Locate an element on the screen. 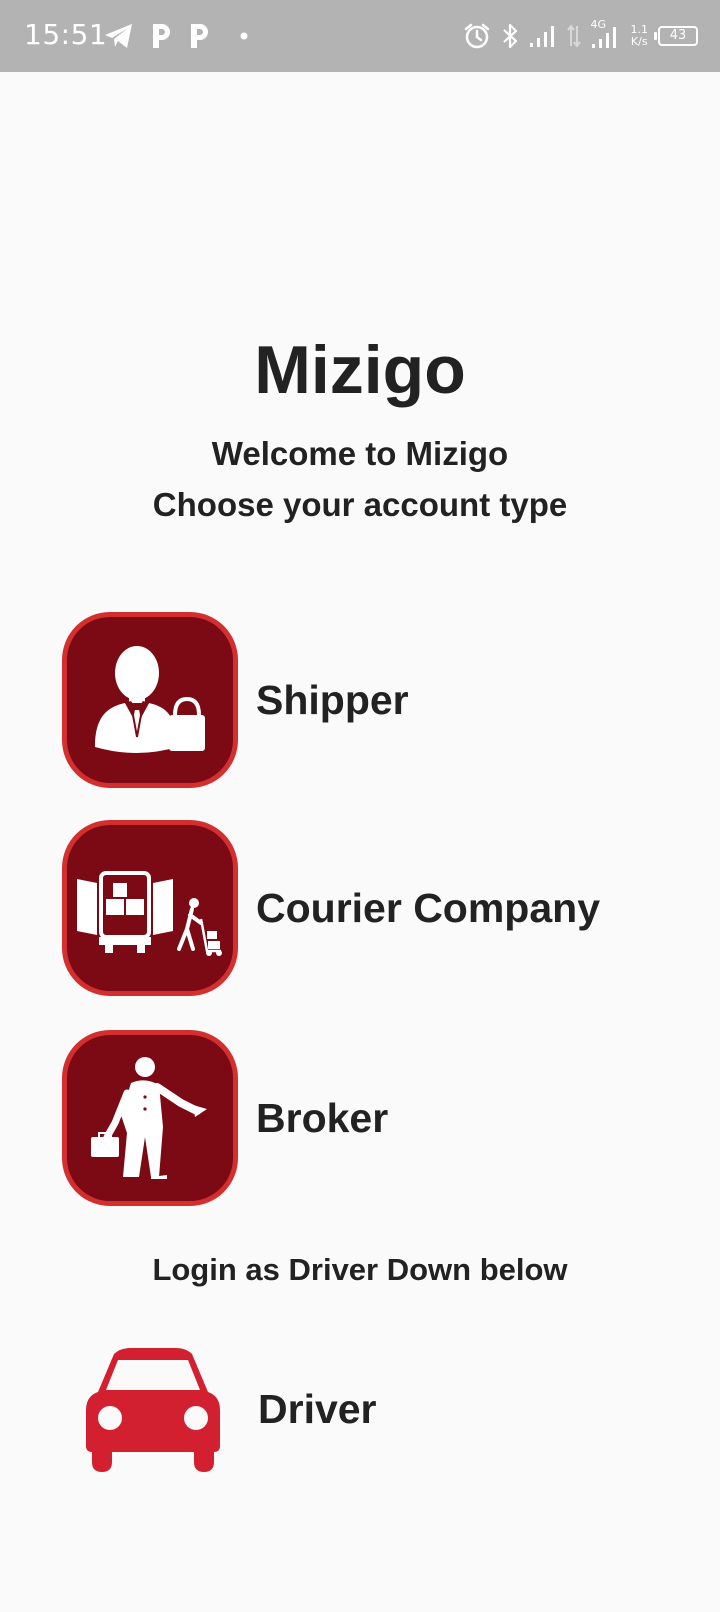 This screenshot has width=720, height=1612. net-speed-unit: K/s is located at coordinates (639, 41).